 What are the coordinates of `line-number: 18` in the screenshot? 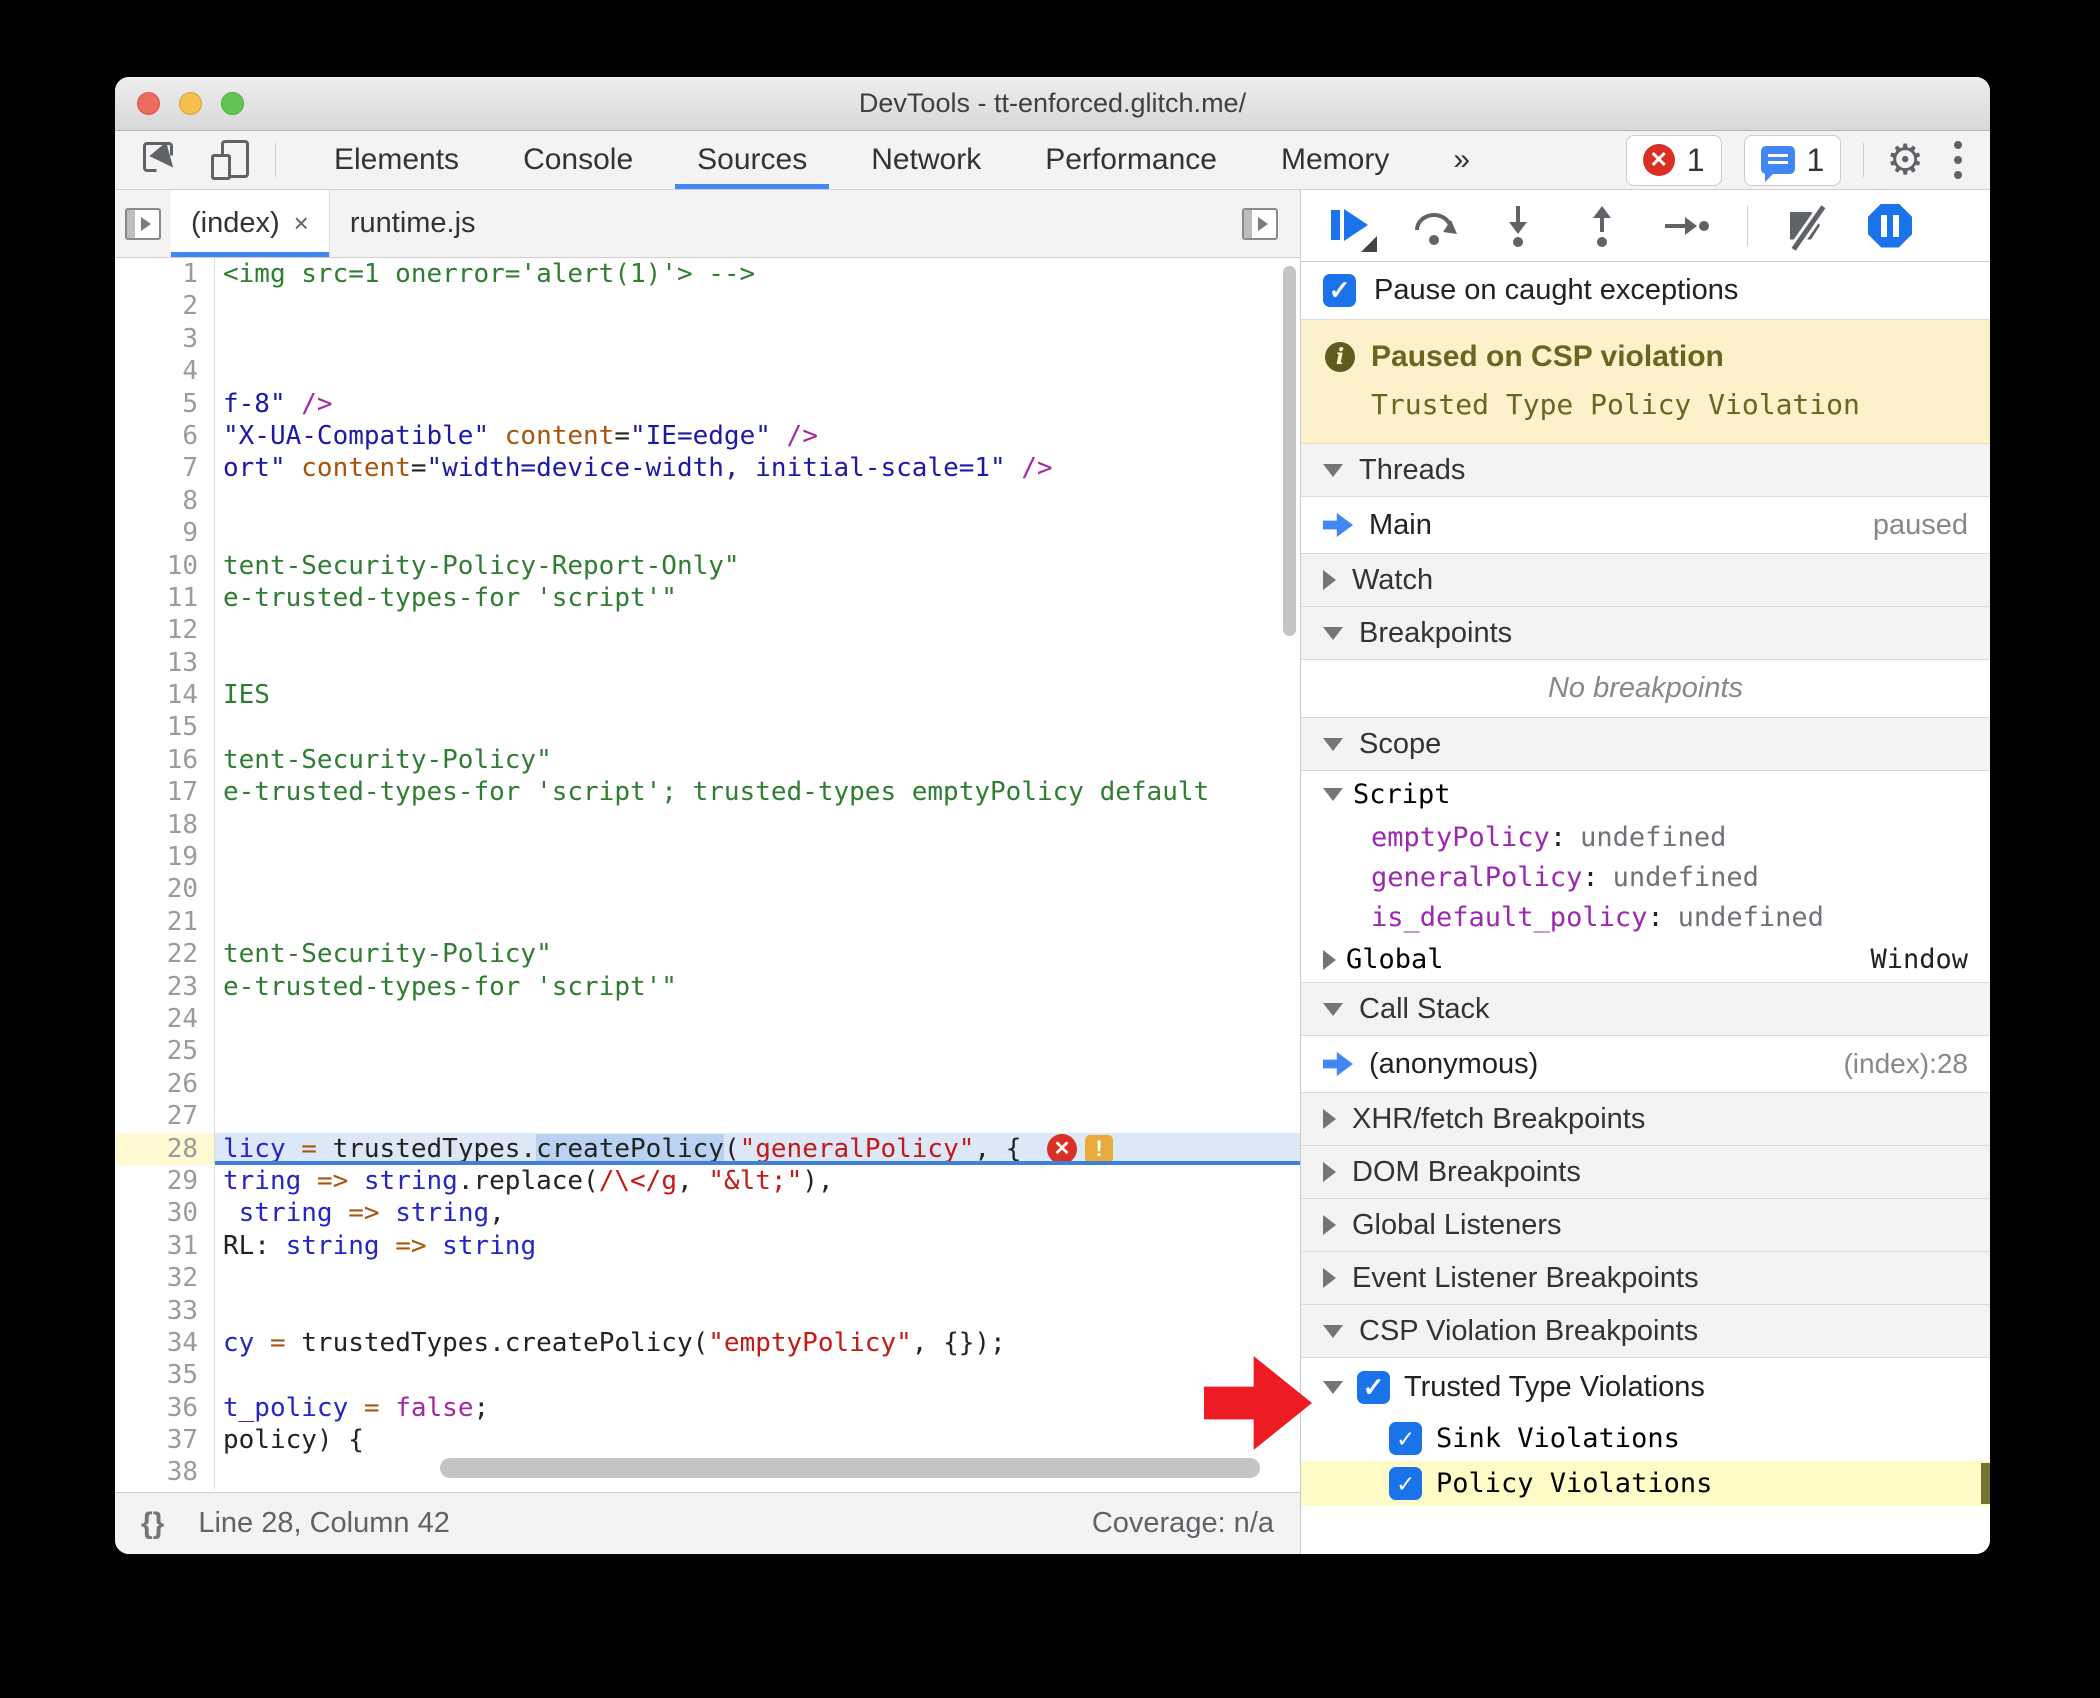 It's located at (165, 825).